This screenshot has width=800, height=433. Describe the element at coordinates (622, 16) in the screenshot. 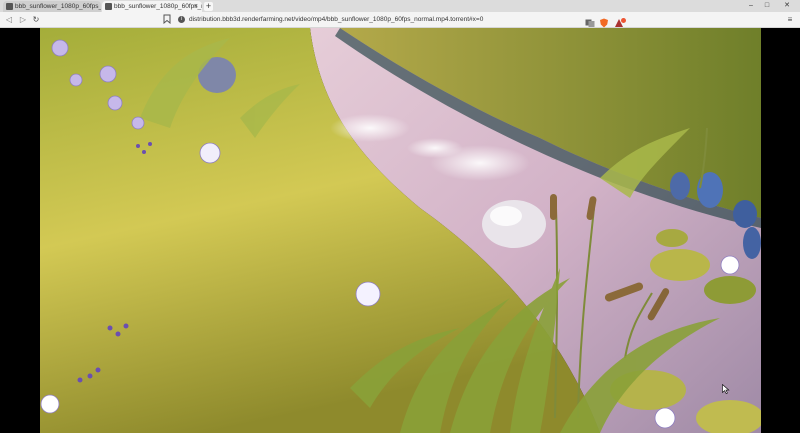

I see `rewards-badge: 1` at that location.